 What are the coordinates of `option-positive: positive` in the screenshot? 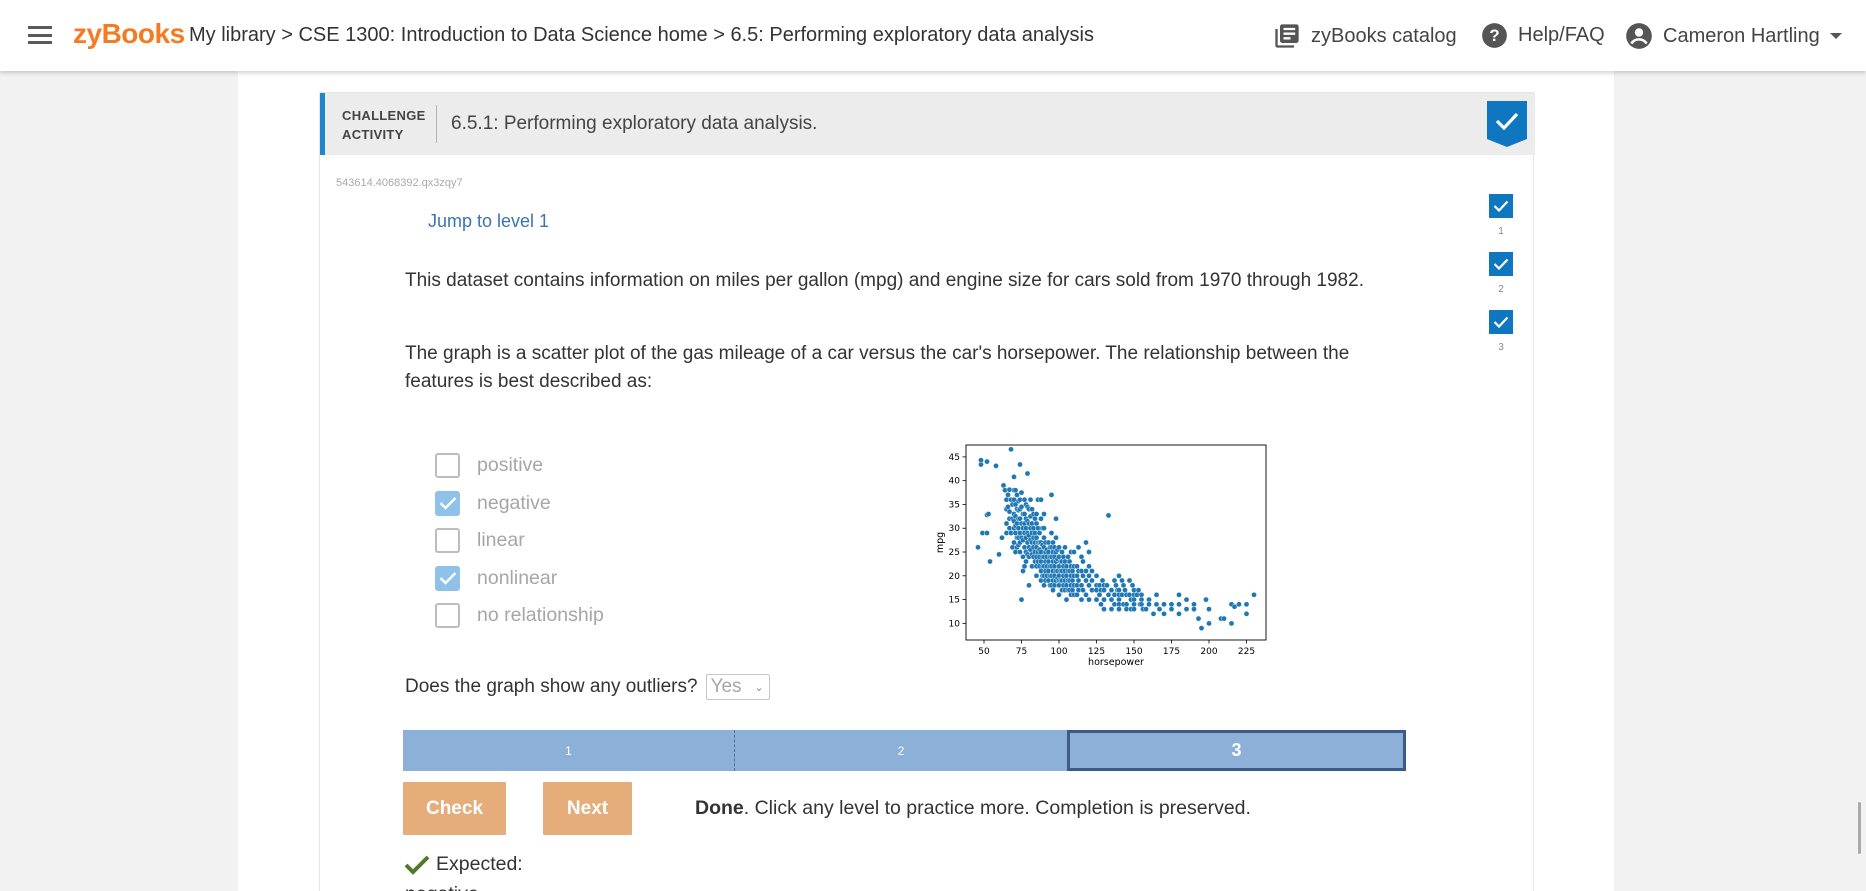 It's located at (489, 465).